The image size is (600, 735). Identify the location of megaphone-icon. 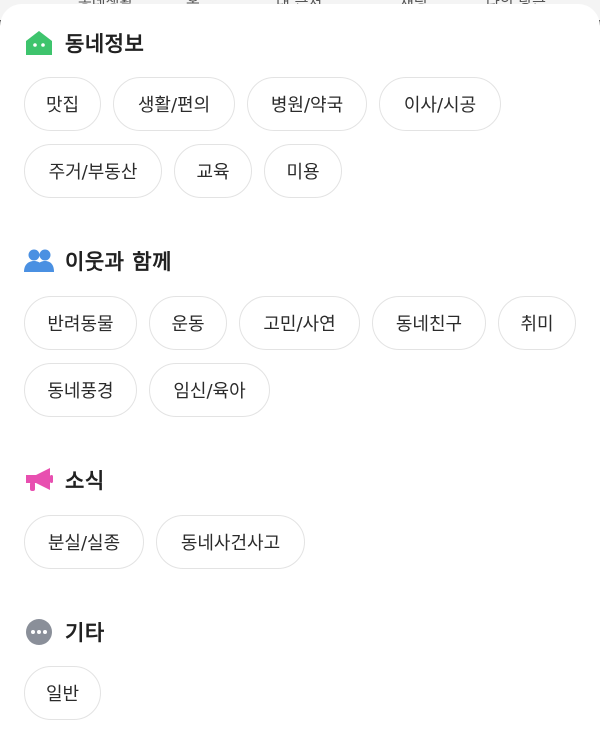
(39, 480).